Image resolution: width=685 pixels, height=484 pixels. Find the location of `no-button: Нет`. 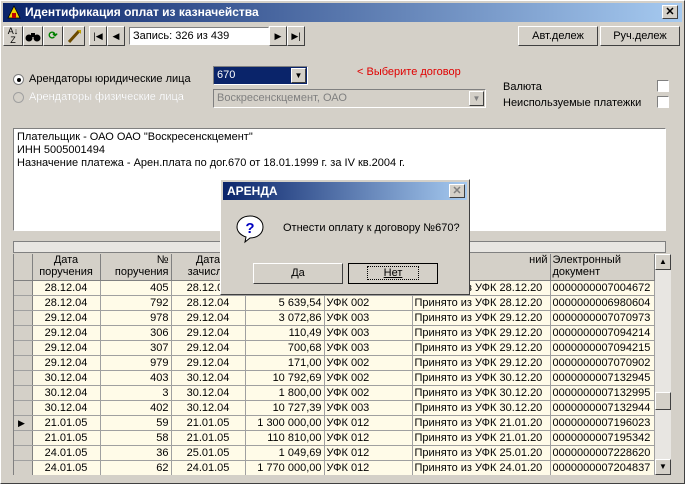

no-button: Нет is located at coordinates (393, 273).